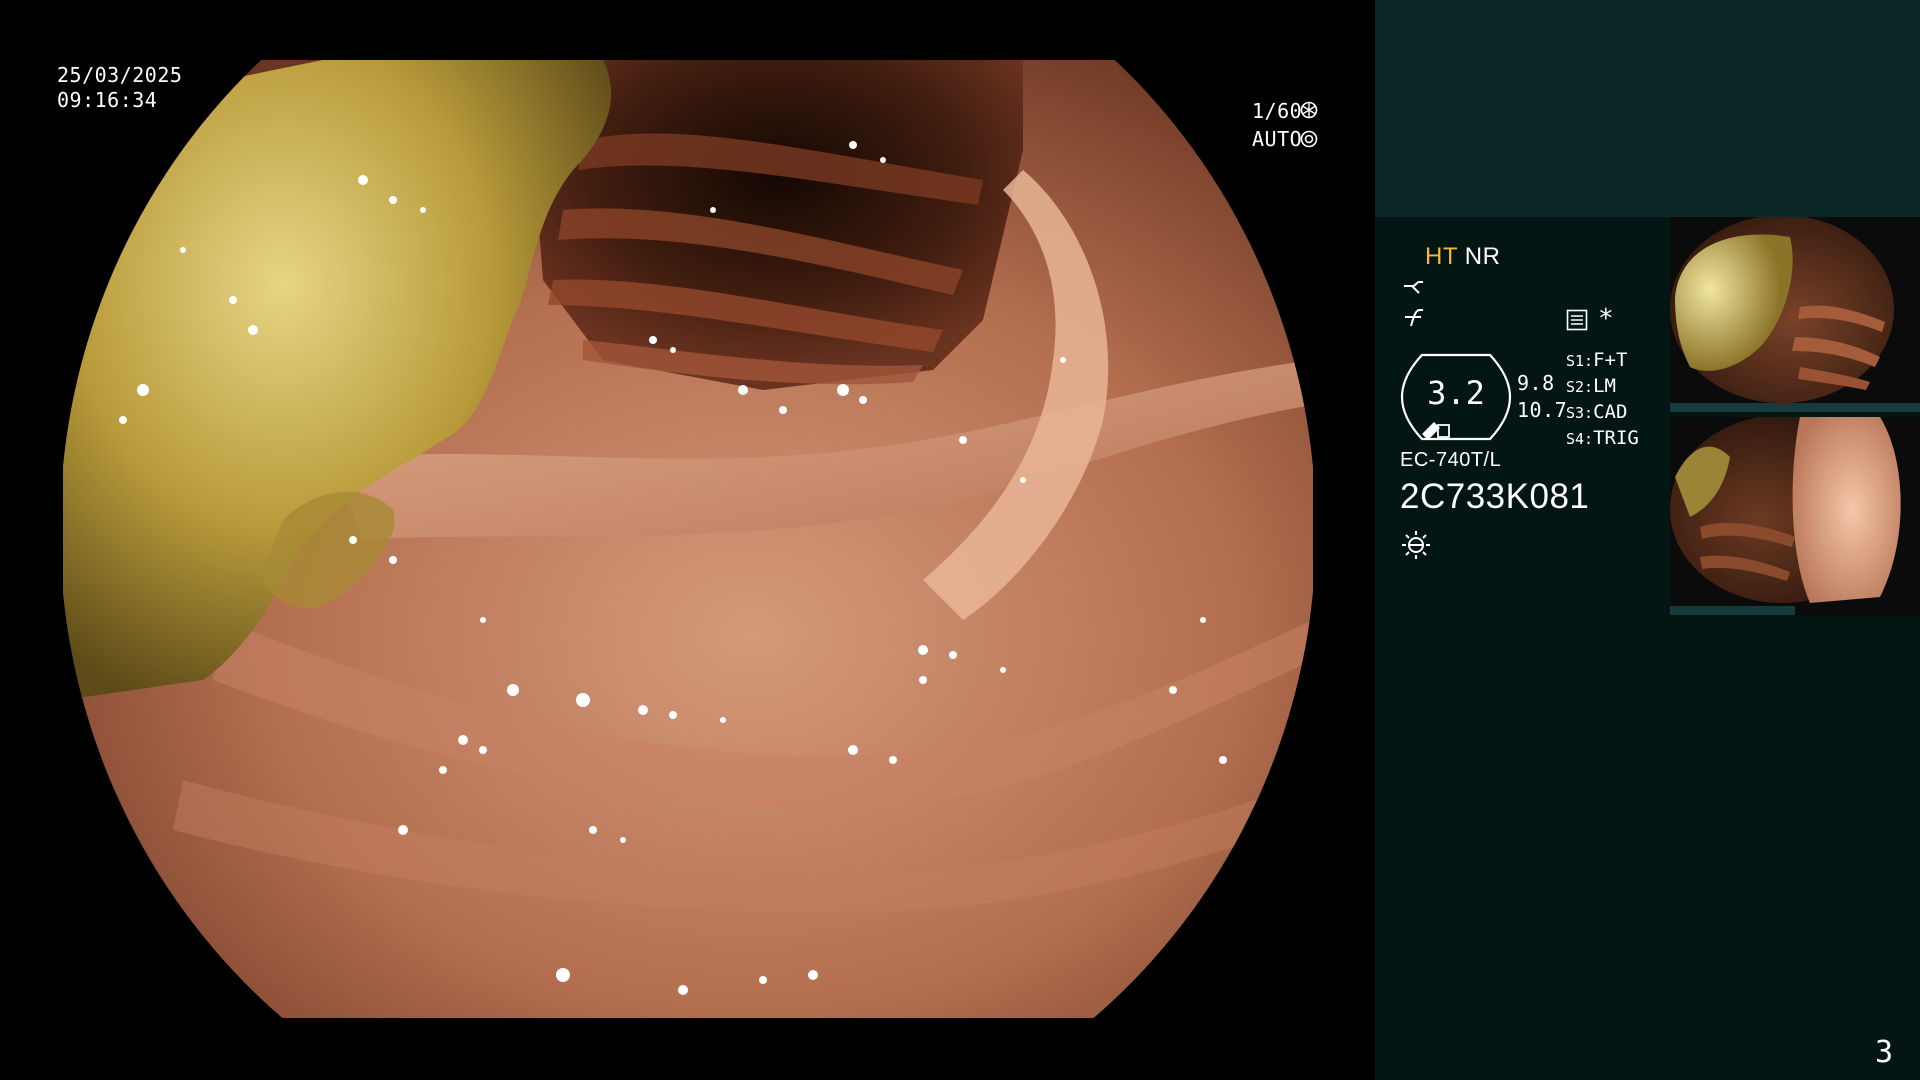 The height and width of the screenshot is (1080, 1920). What do you see at coordinates (1647, 108) in the screenshot?
I see `side-panel-header` at bounding box center [1647, 108].